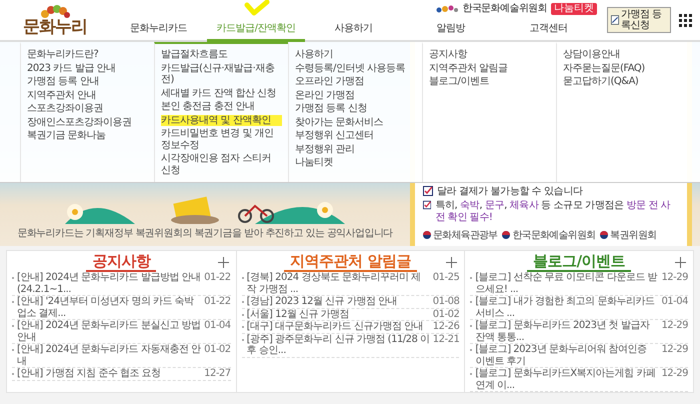  What do you see at coordinates (221, 93) in the screenshot?
I see `menu-link: 세대별 카드 잔액 합산 신청` at bounding box center [221, 93].